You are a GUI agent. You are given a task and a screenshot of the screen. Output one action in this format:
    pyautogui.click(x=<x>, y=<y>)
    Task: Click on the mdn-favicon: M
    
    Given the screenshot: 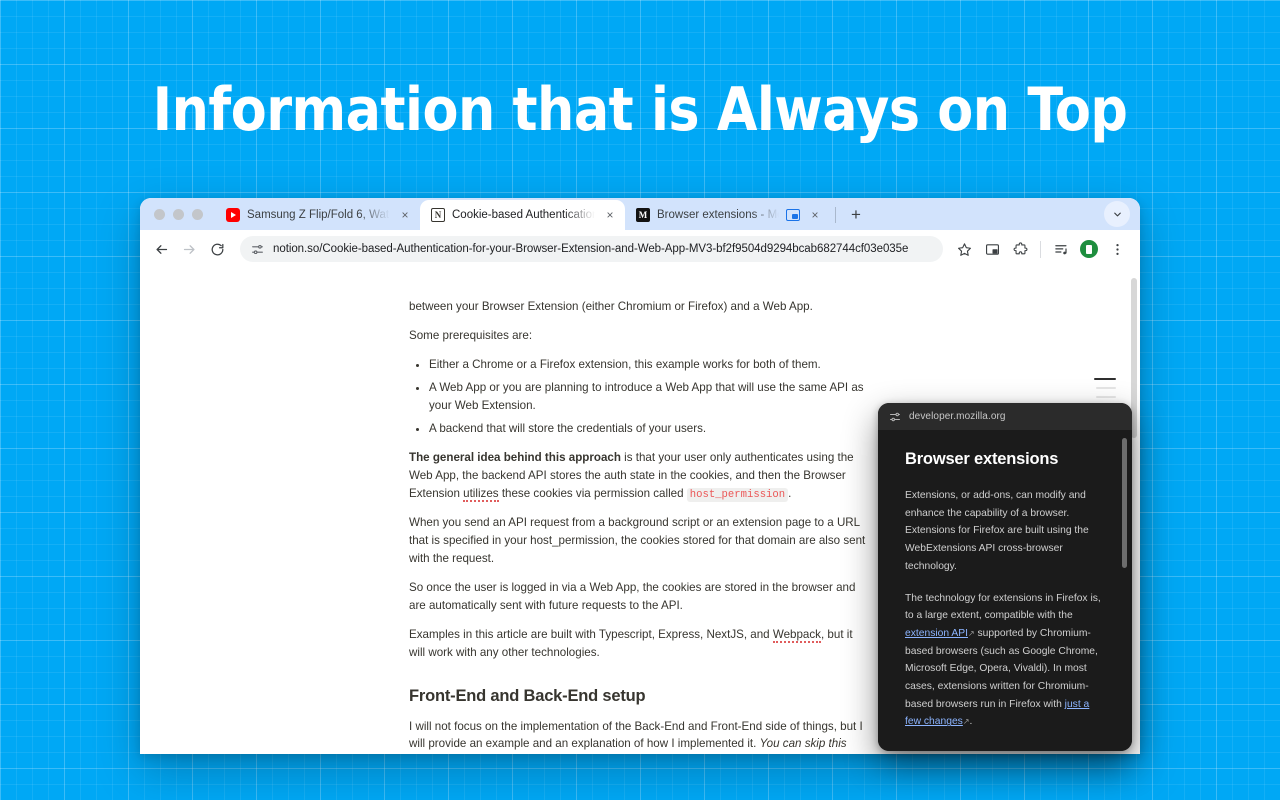 What is the action you would take?
    pyautogui.click(x=643, y=215)
    